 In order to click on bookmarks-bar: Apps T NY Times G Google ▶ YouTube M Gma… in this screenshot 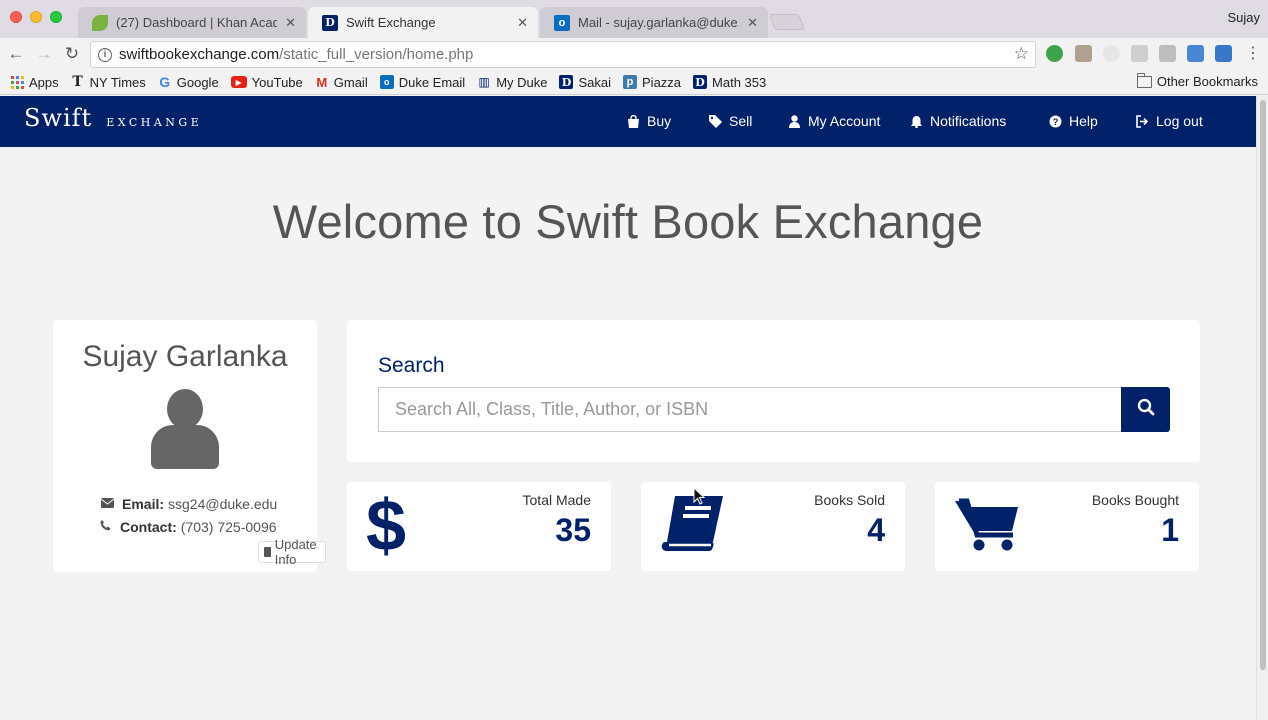, I will do `click(634, 82)`.